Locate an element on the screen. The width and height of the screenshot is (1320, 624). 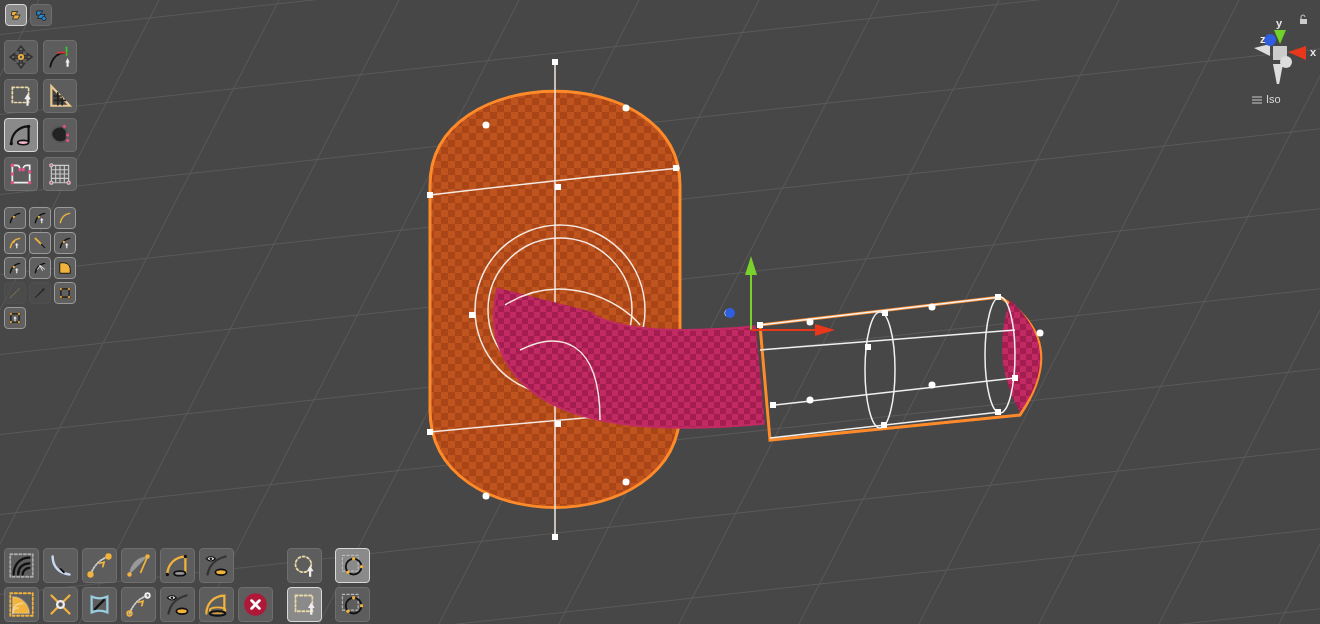
move-gizmo-icon is located at coordinates (780, 296).